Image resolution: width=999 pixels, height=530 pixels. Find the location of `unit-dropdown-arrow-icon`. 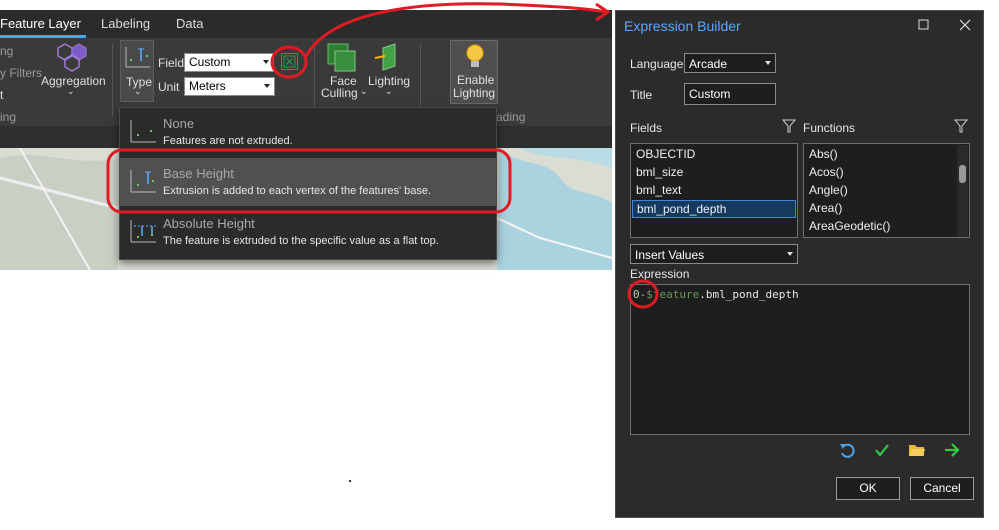

unit-dropdown-arrow-icon is located at coordinates (267, 86).